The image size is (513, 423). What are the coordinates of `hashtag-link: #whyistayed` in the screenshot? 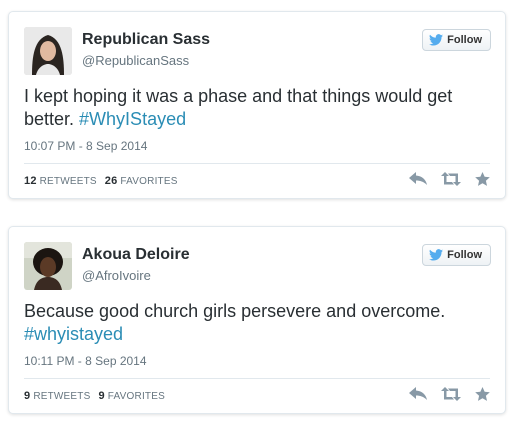 It's located at (73, 334).